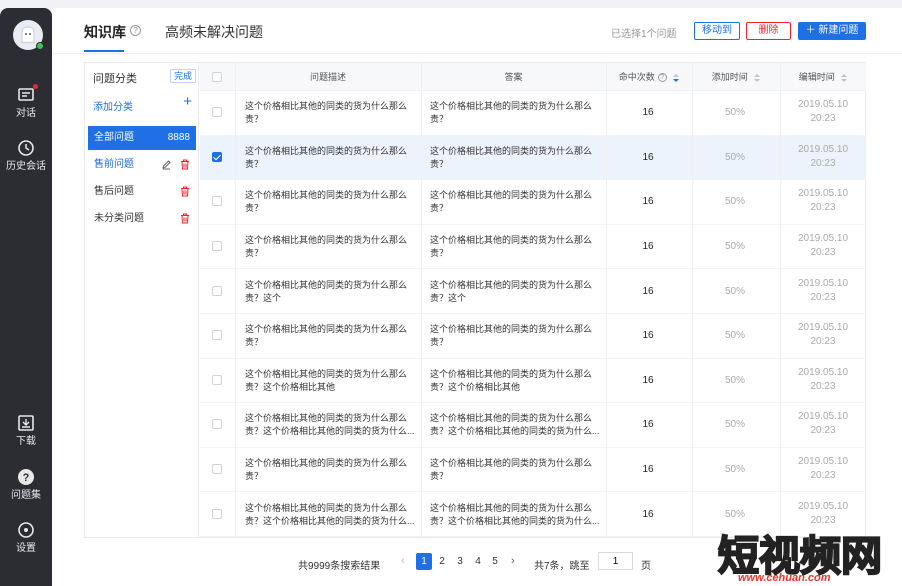  What do you see at coordinates (142, 192) in the screenshot?
I see `category-item-aftersale: 售后问题` at bounding box center [142, 192].